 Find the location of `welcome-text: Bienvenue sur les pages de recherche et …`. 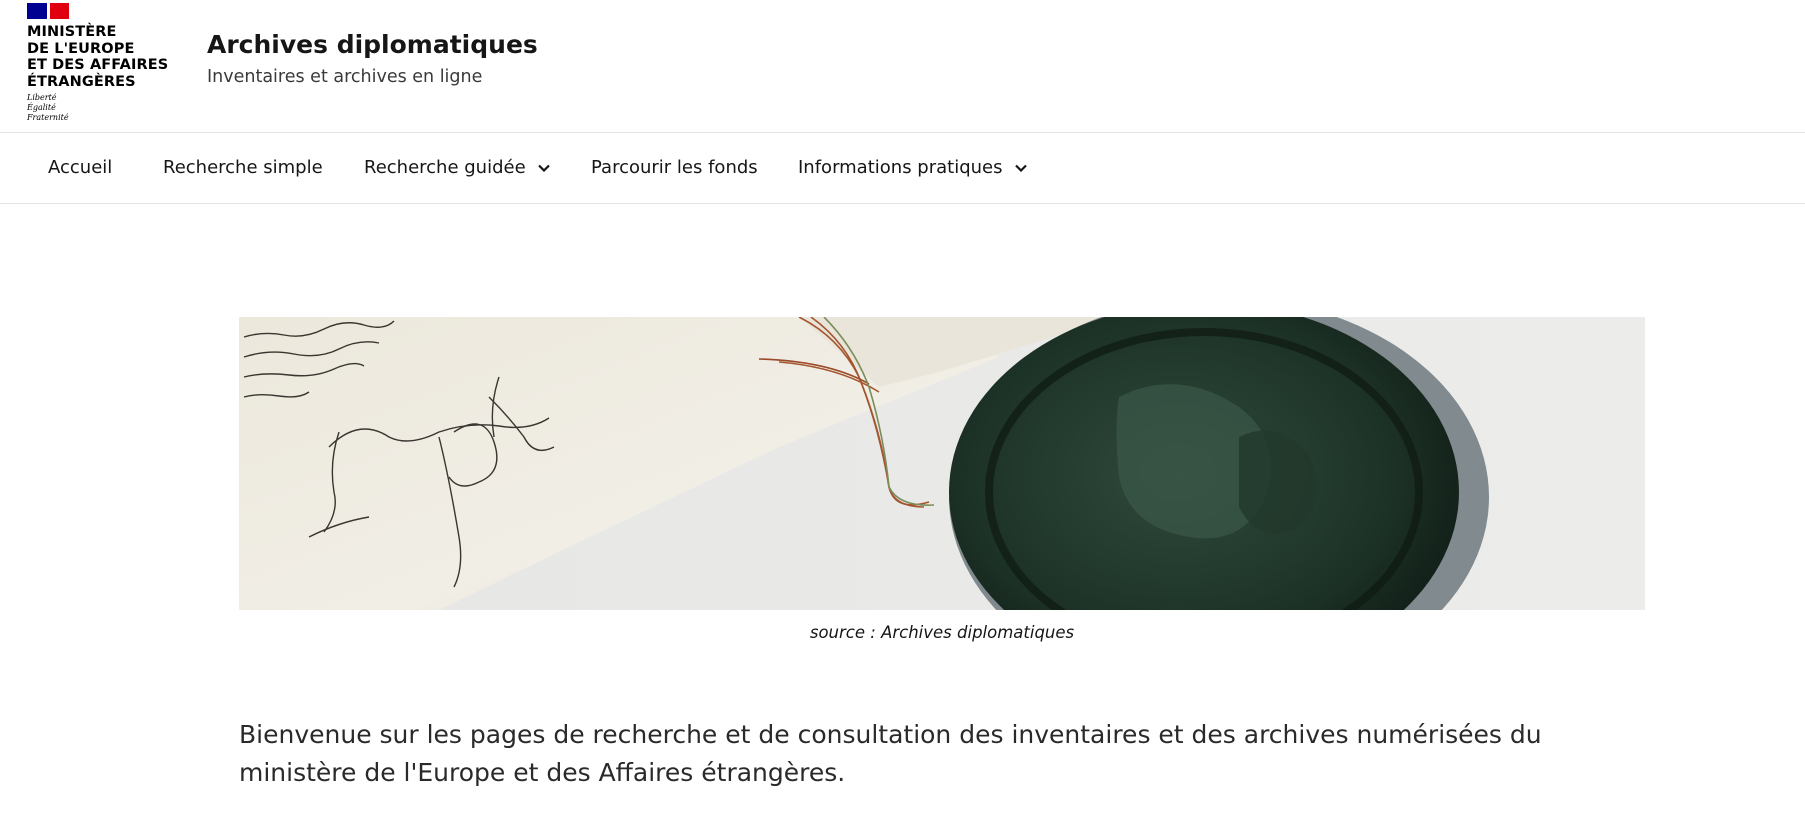

welcome-text: Bienvenue sur les pages de recherche et … is located at coordinates (890, 753).